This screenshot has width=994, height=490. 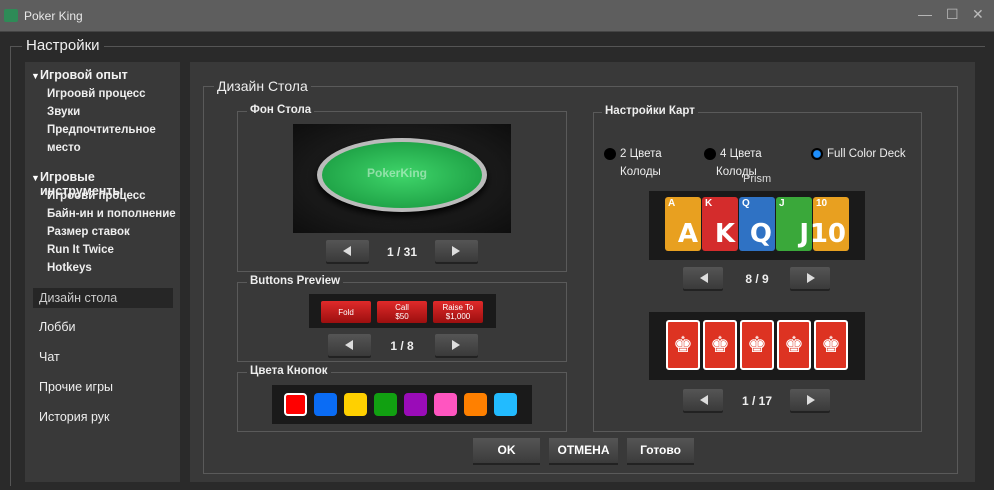 What do you see at coordinates (295, 281) in the screenshot?
I see `buttons-preview-label: Buttons Preview` at bounding box center [295, 281].